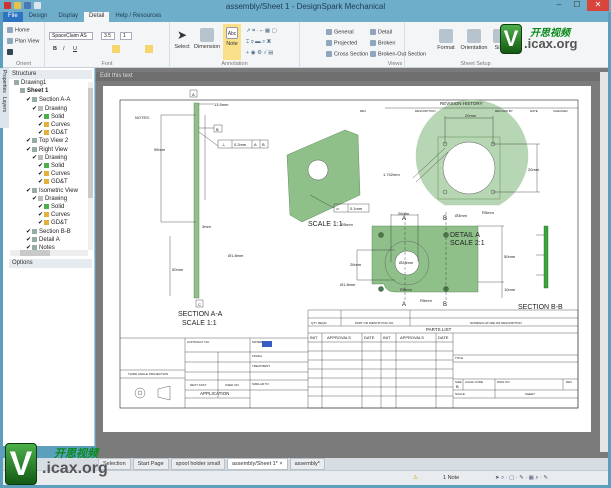 This screenshot has height=488, width=611. Describe the element at coordinates (257, 464) in the screenshot. I see `tab-assembly-sheet: assembly/Sheet 1* ×` at that location.